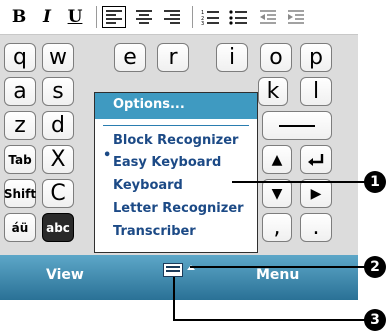 The height and width of the screenshot is (332, 390). What do you see at coordinates (58, 91) in the screenshot?
I see `key-s: s` at bounding box center [58, 91].